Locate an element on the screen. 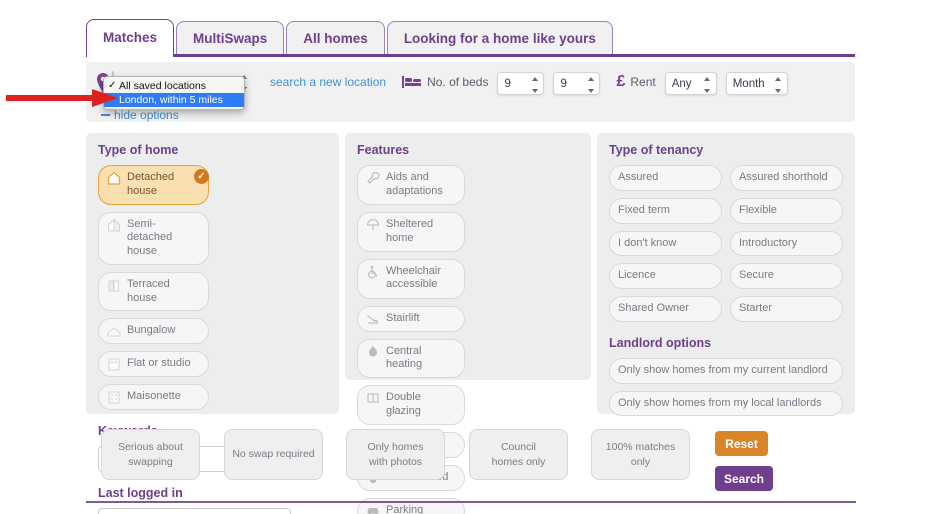 This screenshot has height=514, width=939. filter-label-line2: only is located at coordinates (640, 461).